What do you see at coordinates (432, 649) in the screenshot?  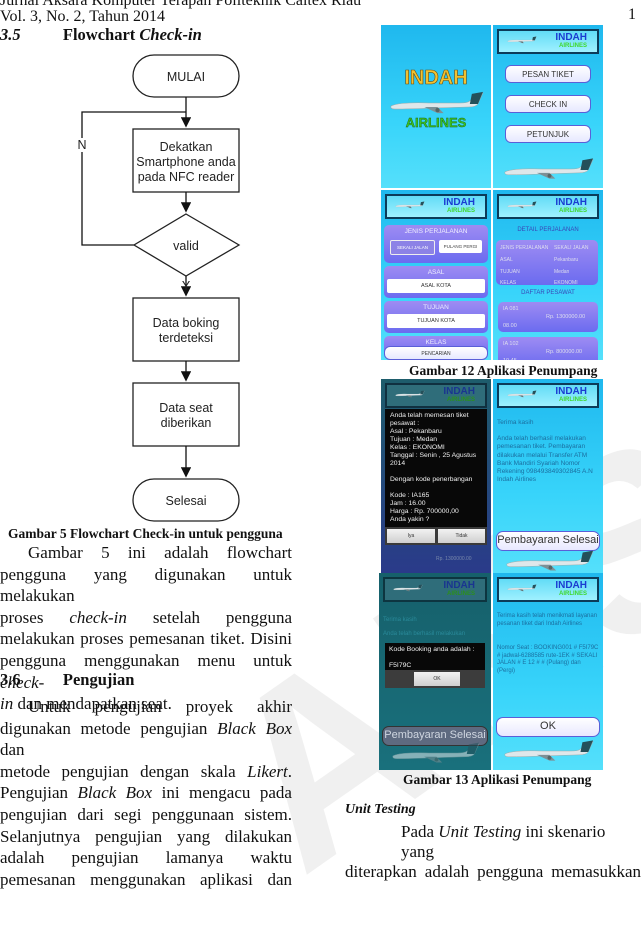 I see `booking-code-title: Kode Booking anda adalah :` at bounding box center [432, 649].